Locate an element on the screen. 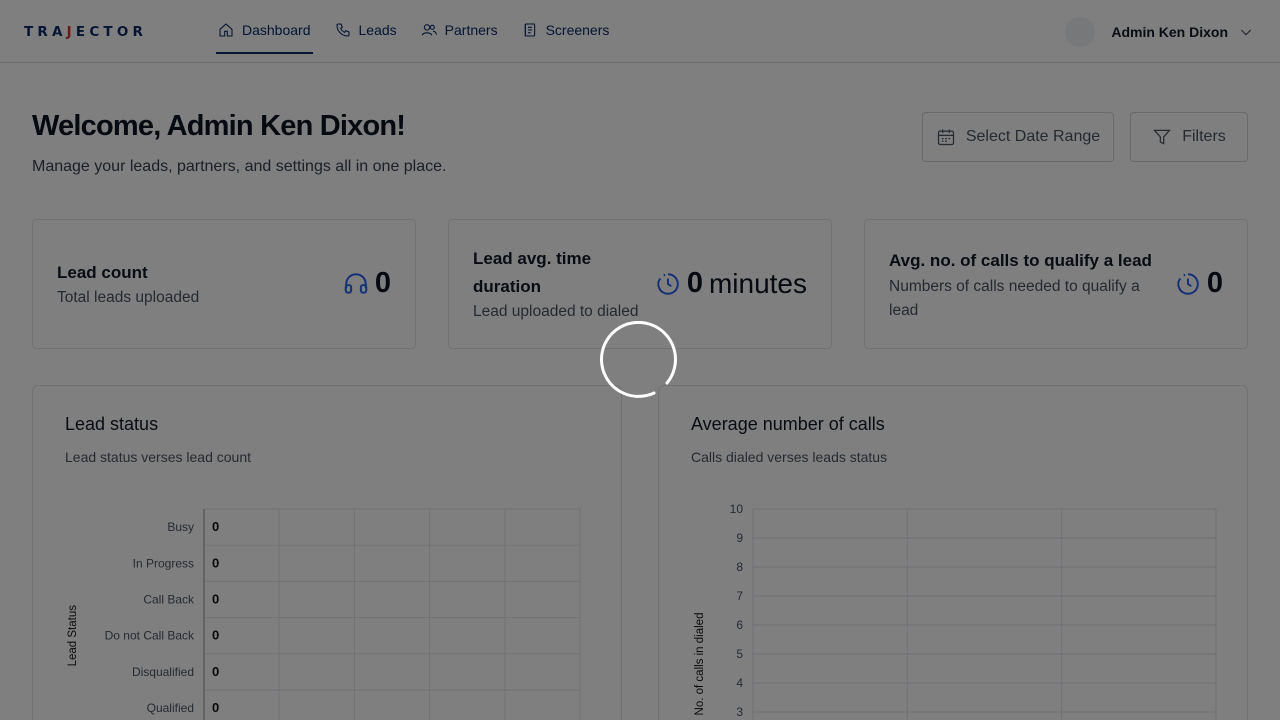 The width and height of the screenshot is (1280, 720). loading-spinner is located at coordinates (638, 359).